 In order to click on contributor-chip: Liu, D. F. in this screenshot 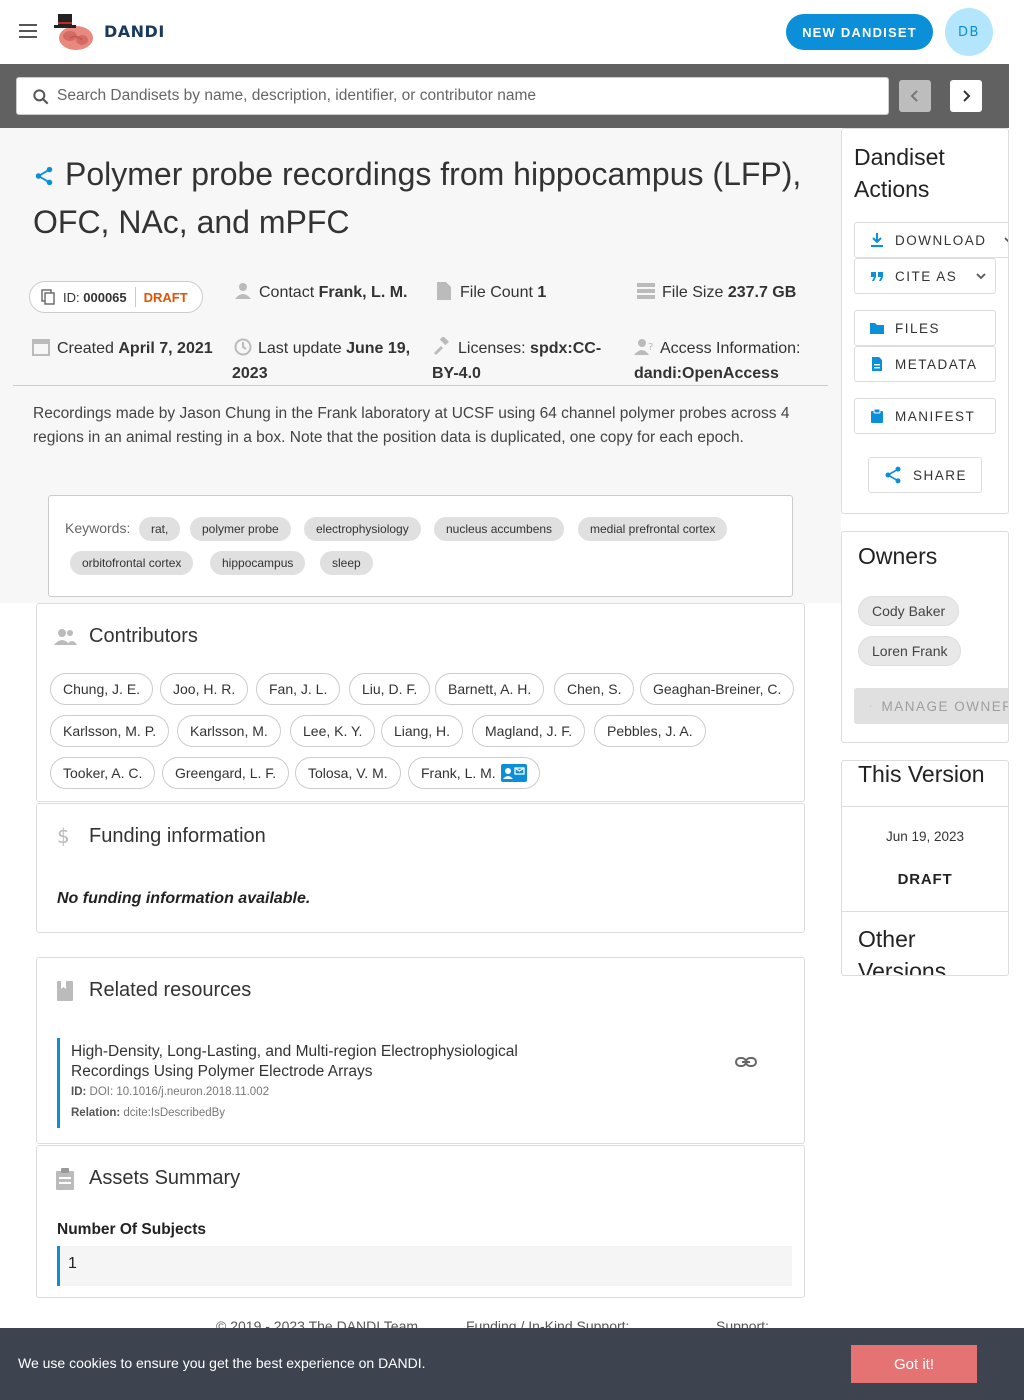, I will do `click(390, 689)`.